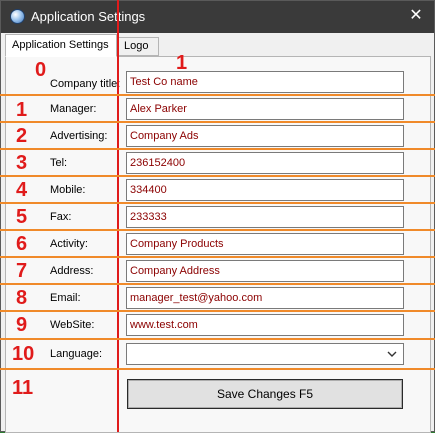 The height and width of the screenshot is (433, 435). What do you see at coordinates (79, 136) in the screenshot?
I see `advertising-label: Advertising:` at bounding box center [79, 136].